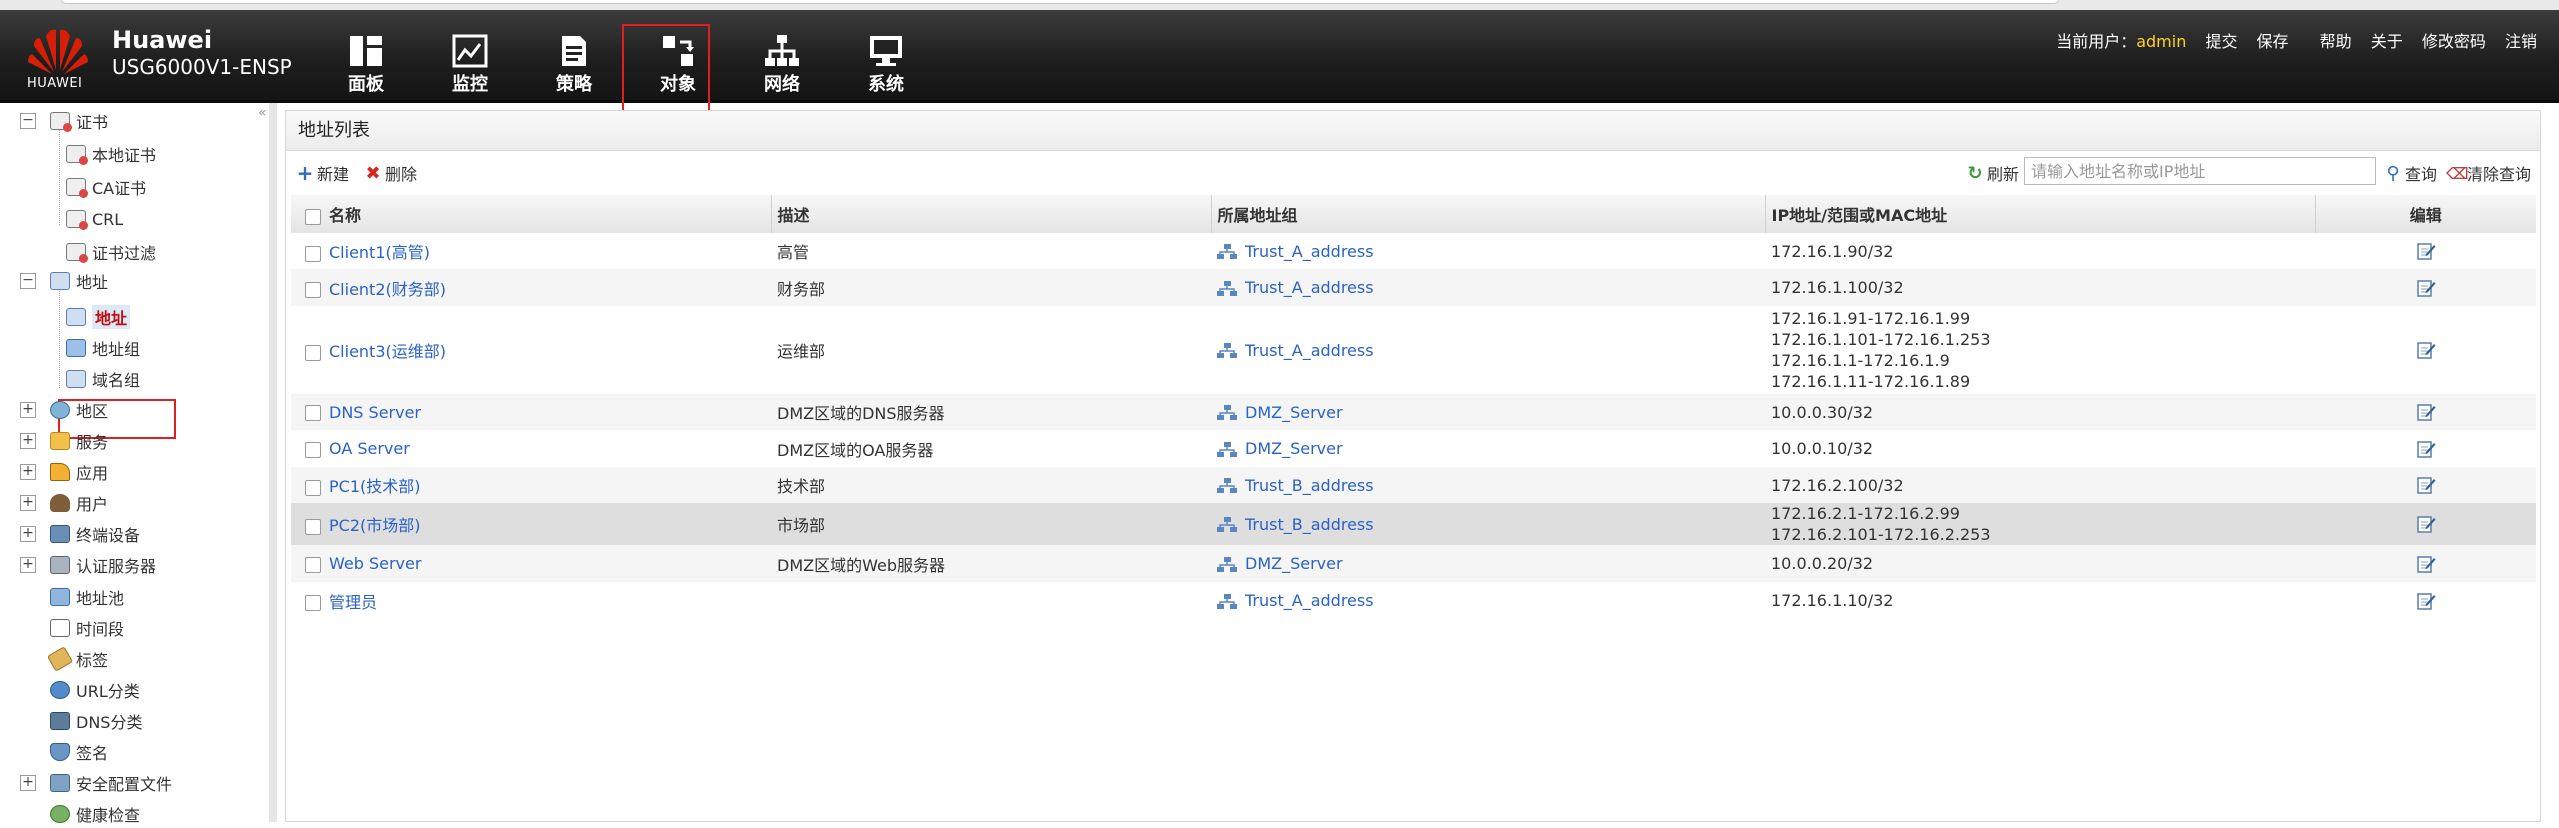 The width and height of the screenshot is (2559, 828). I want to click on sidebar-item-address: 地址, so click(98, 317).